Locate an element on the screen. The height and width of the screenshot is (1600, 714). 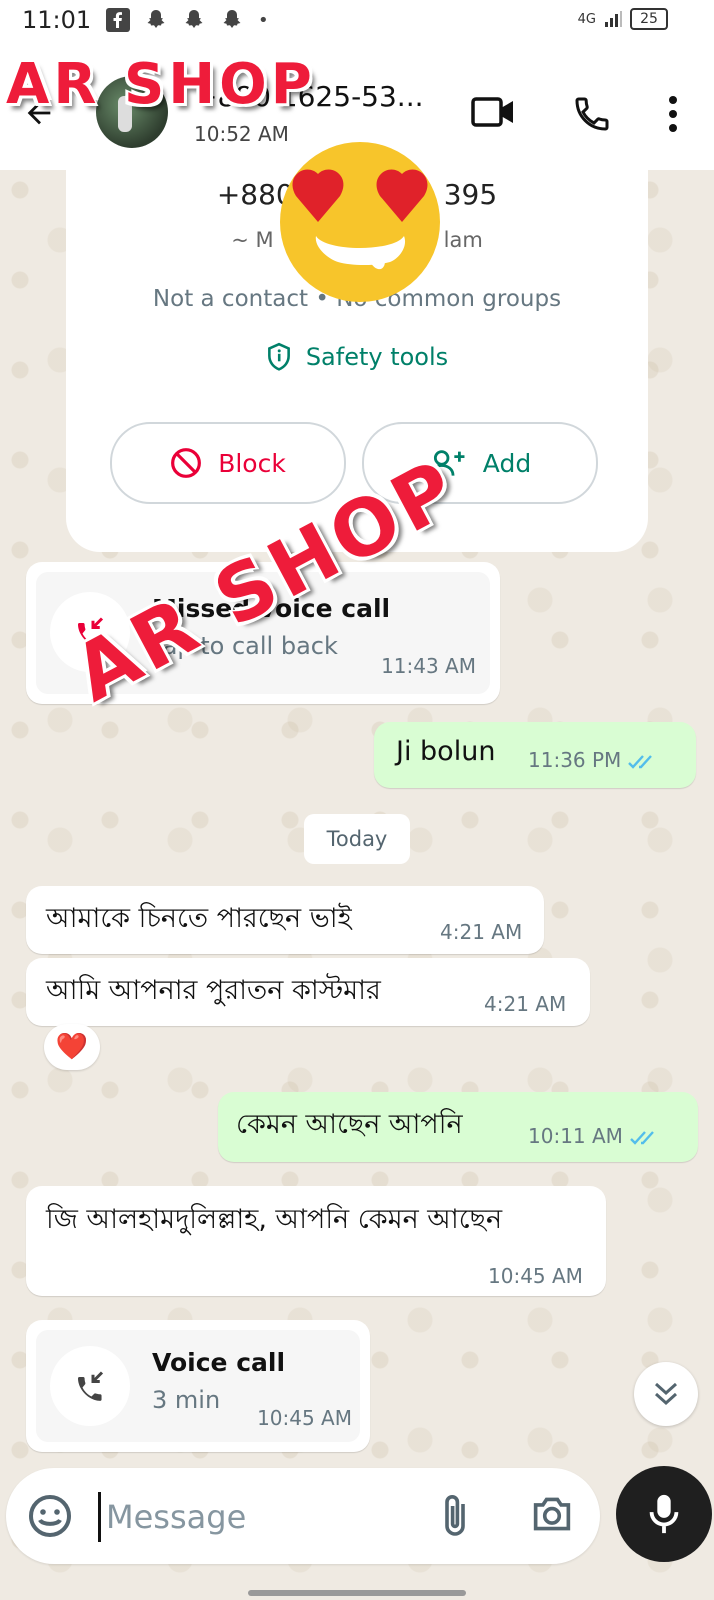
message-text: জি আলহামদুলিল্লাহ, আপনি কেমন আছেন is located at coordinates (274, 1219).